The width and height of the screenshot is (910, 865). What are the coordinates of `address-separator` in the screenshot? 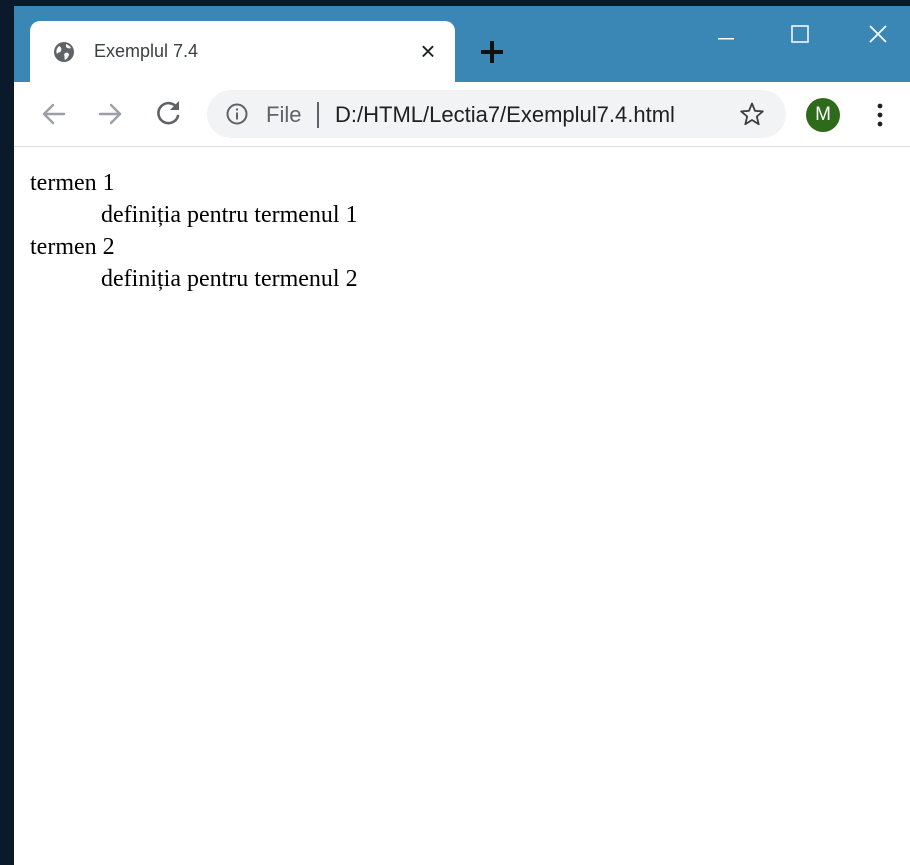 It's located at (318, 115).